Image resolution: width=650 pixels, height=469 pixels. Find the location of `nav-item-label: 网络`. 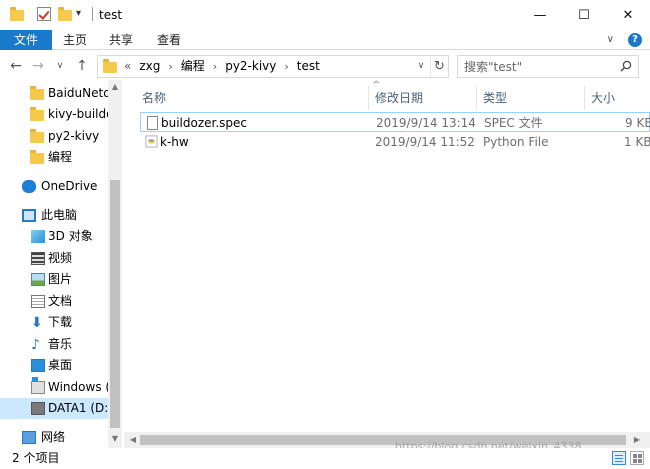

nav-item-label: 网络 is located at coordinates (53, 437).